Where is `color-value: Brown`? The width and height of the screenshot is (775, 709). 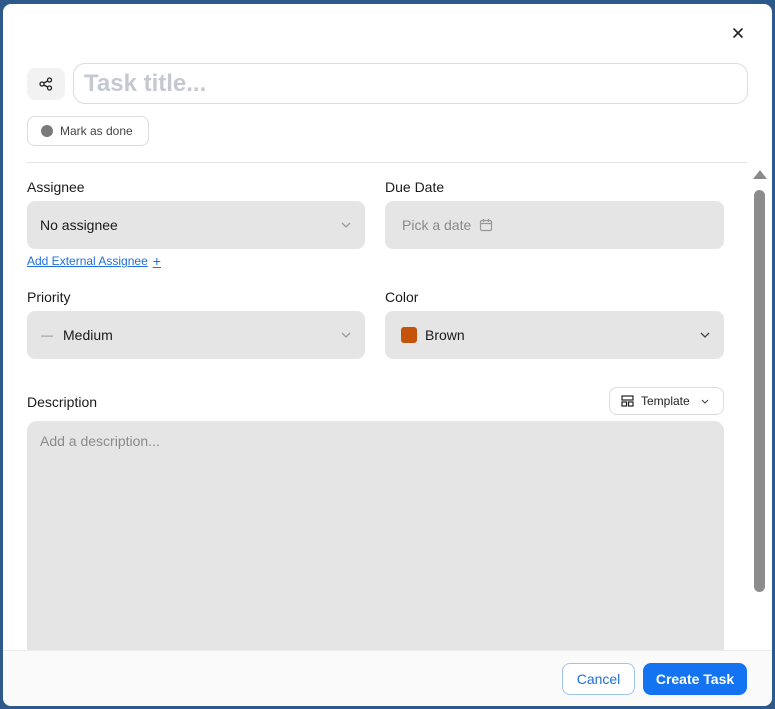
color-value: Brown is located at coordinates (445, 335).